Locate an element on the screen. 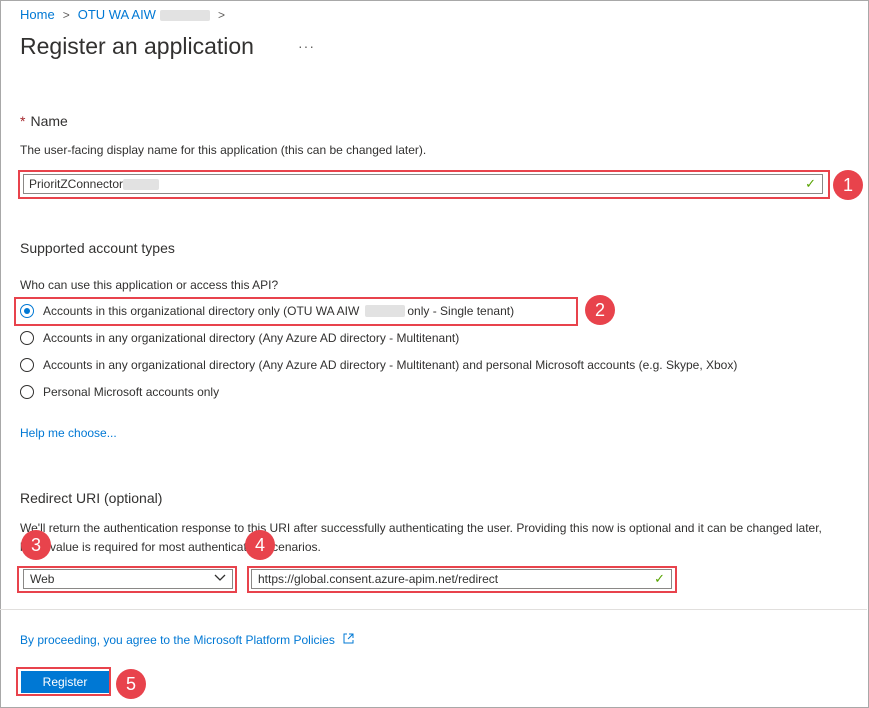 The width and height of the screenshot is (869, 708). callout-badge-1: 1 is located at coordinates (848, 185).